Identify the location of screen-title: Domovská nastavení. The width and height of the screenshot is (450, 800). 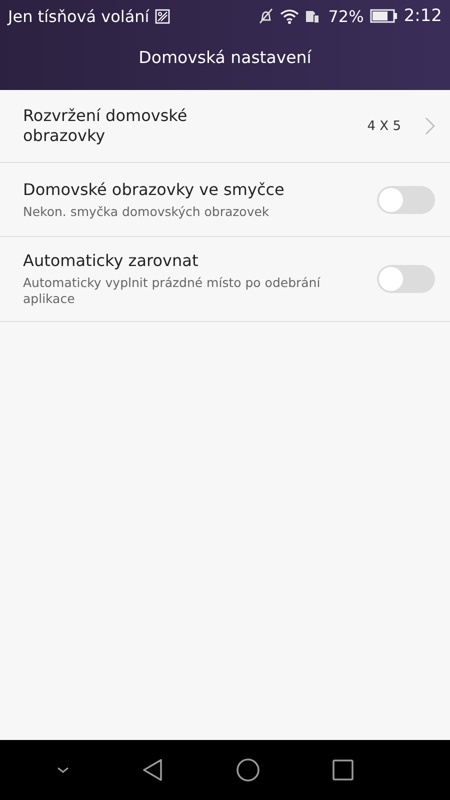
(225, 57).